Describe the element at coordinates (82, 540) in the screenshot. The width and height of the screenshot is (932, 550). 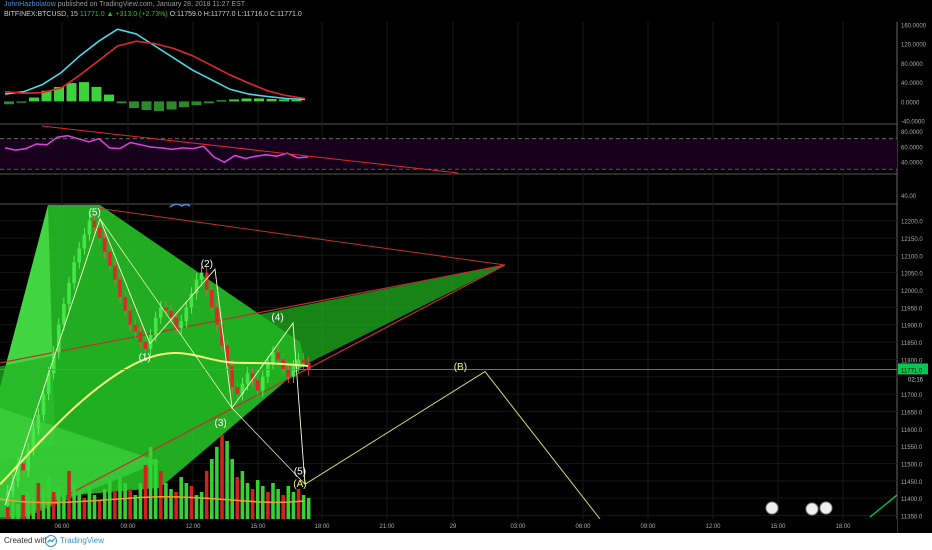
I see `tradingview-brand: TradingView` at that location.